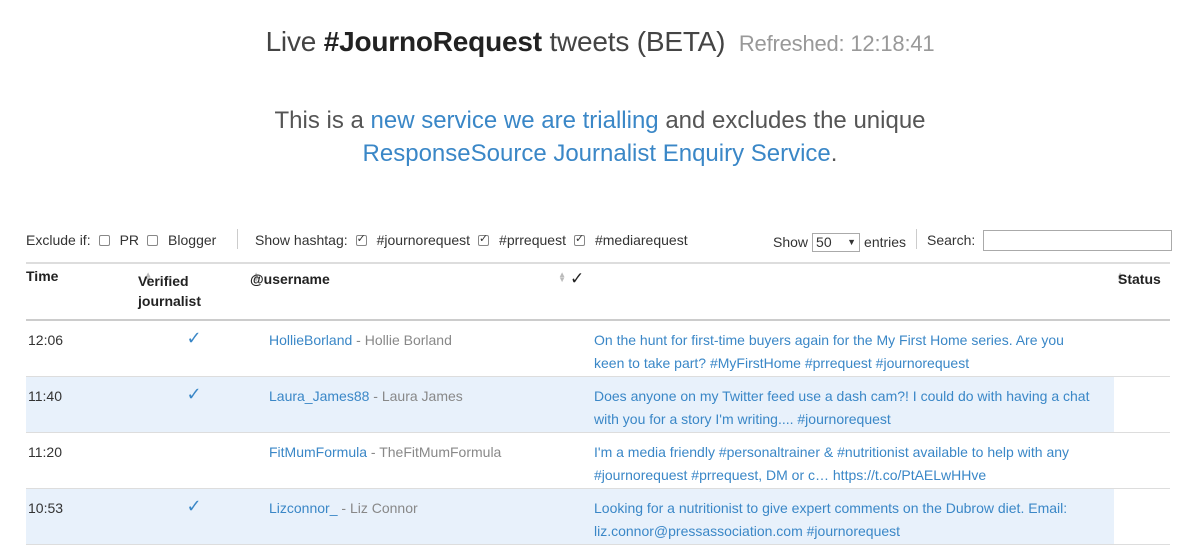 This screenshot has width=1200, height=549. What do you see at coordinates (641, 240) in the screenshot?
I see `hashtag-mediarequest-label: #mediarequest` at bounding box center [641, 240].